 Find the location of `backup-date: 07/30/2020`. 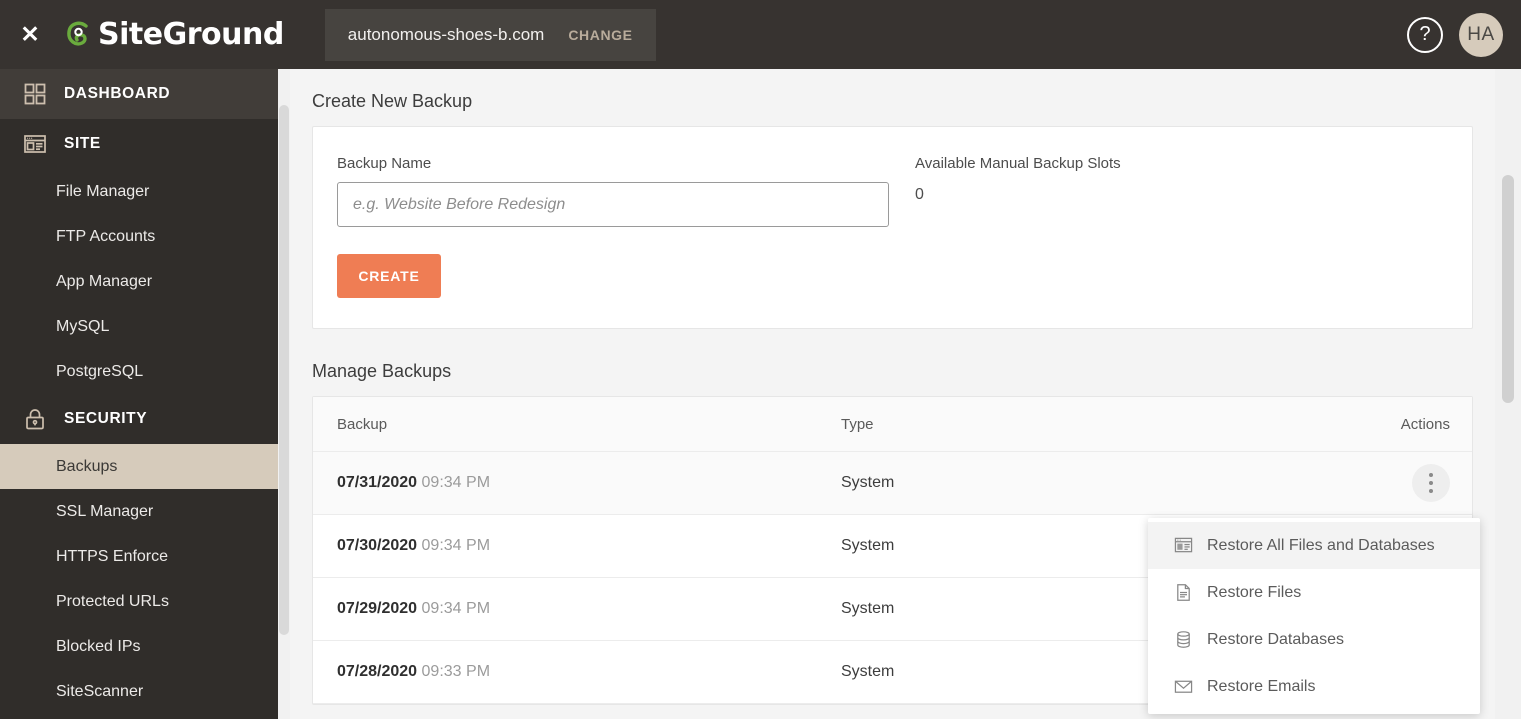

backup-date: 07/30/2020 is located at coordinates (377, 545).